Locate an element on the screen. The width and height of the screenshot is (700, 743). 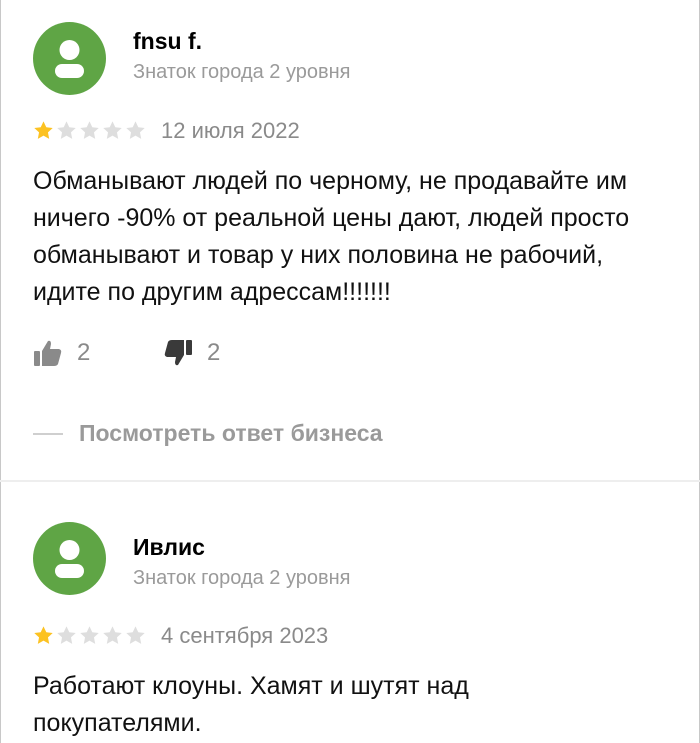
view-business-reply-button: Посмотреть ответ бизнеса is located at coordinates (208, 433).